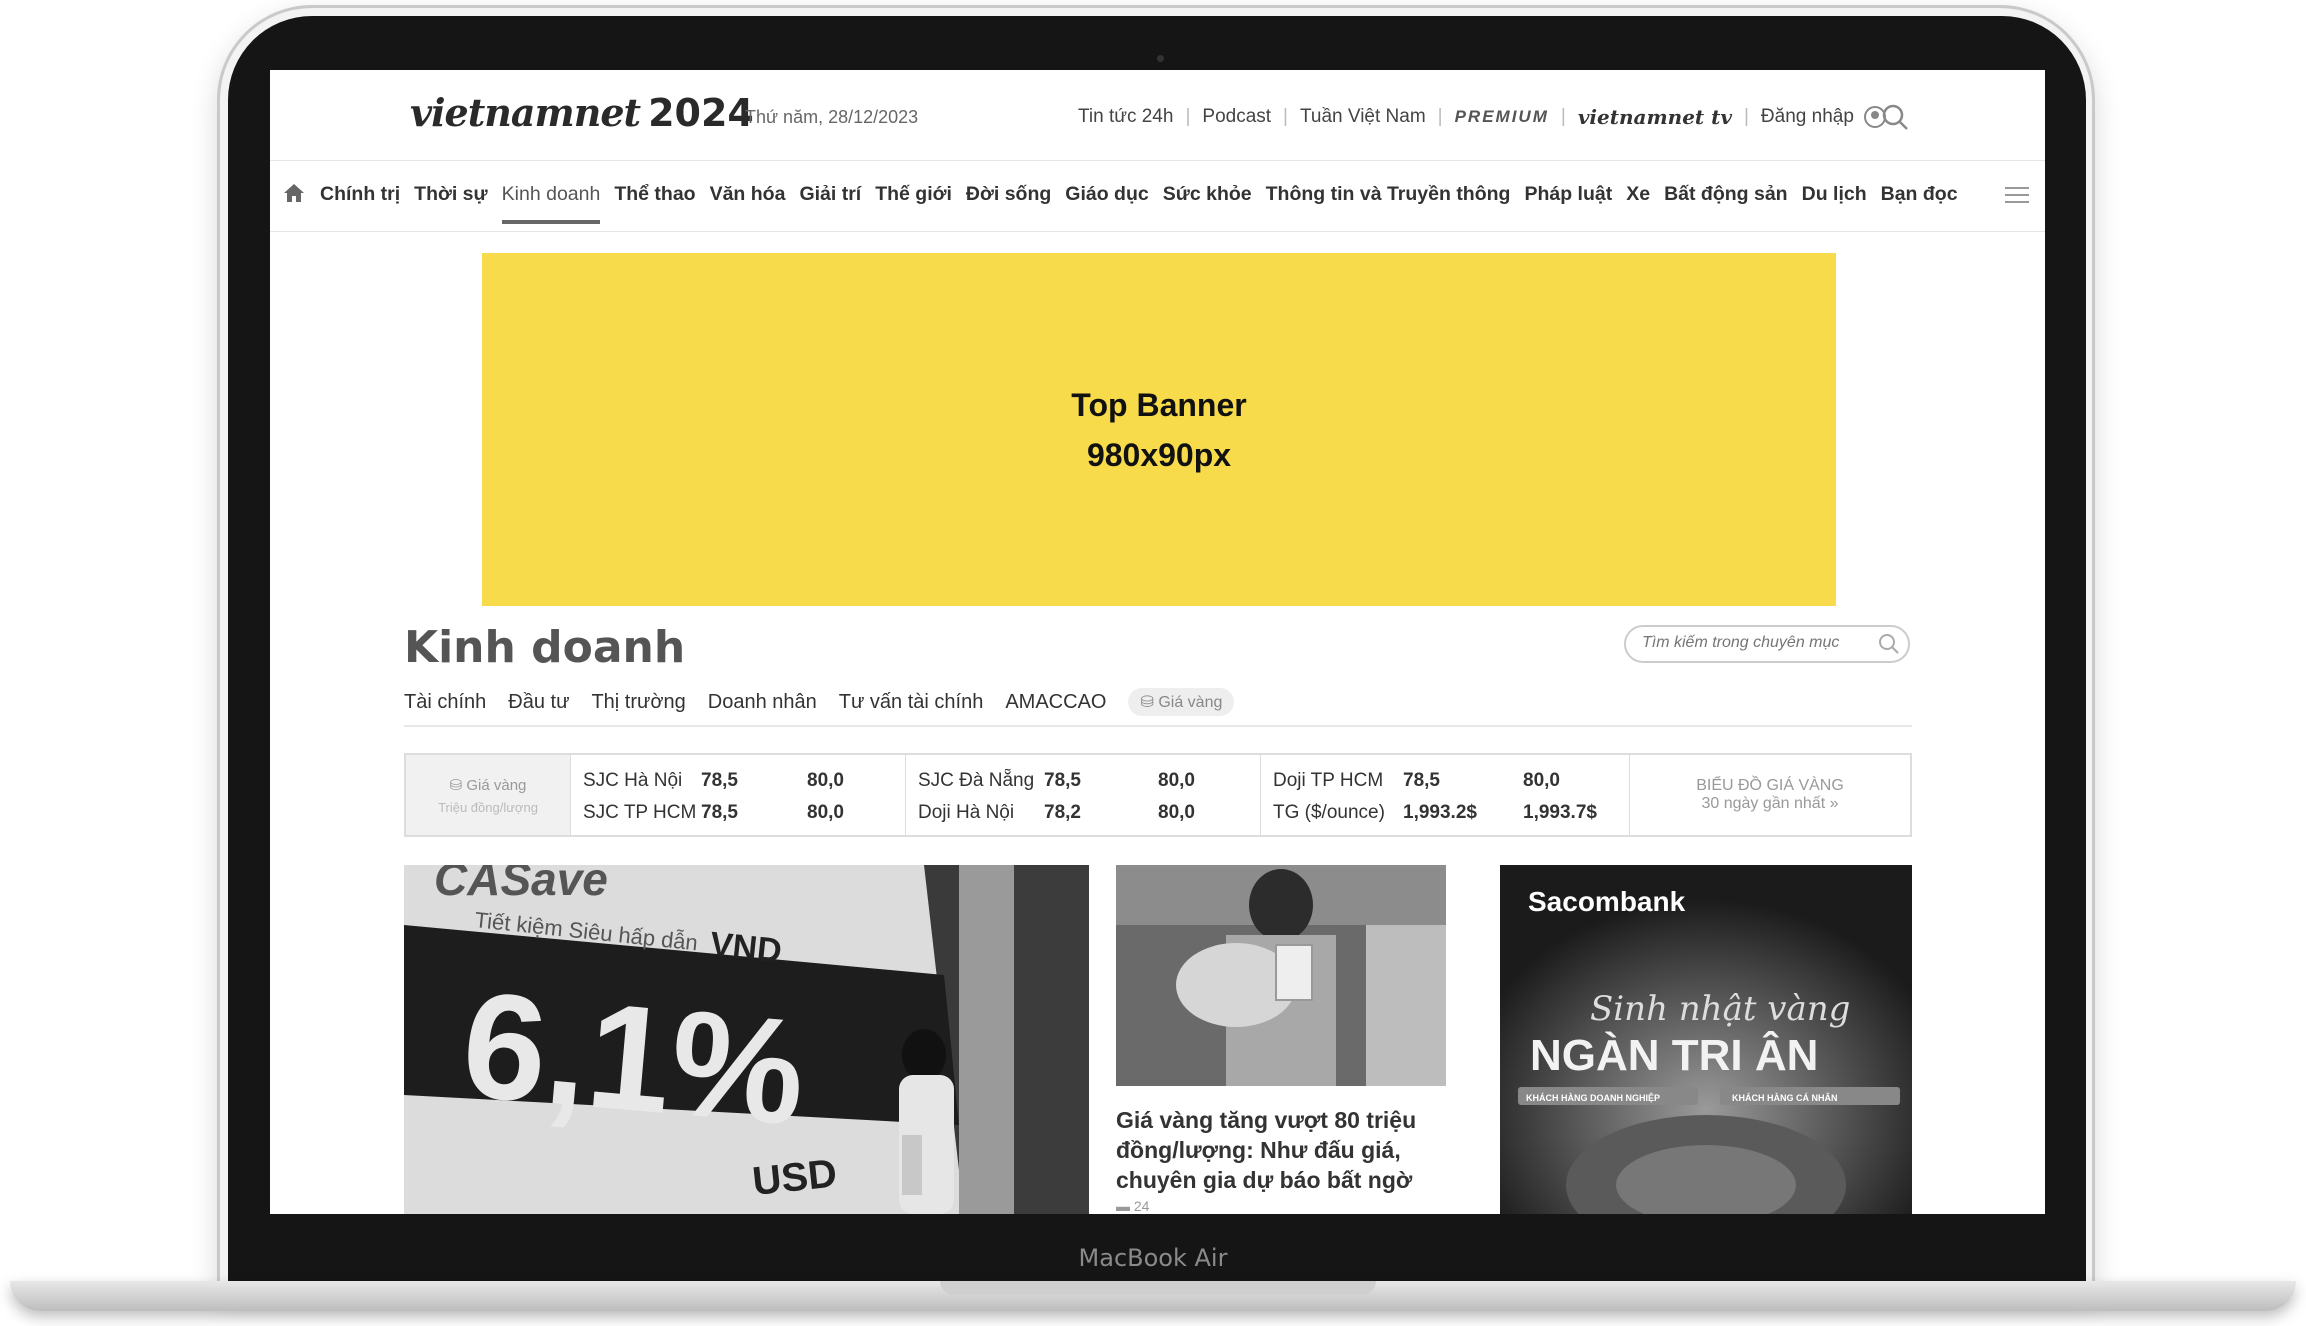 Image resolution: width=2306 pixels, height=1326 pixels. Describe the element at coordinates (745, 947) in the screenshot. I see `savings-currency: VND` at that location.